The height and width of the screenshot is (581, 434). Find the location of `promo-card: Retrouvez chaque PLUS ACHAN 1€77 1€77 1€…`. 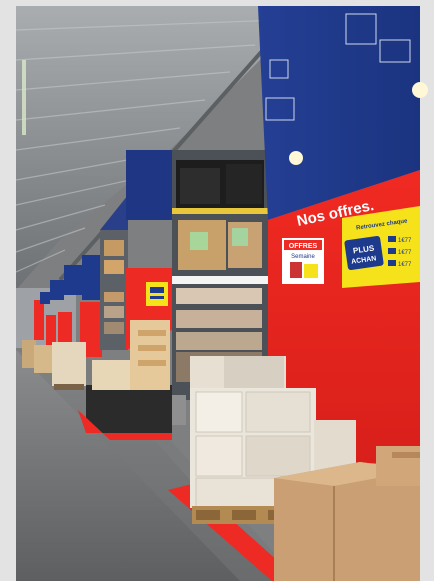

promo-card: Retrouvez chaque PLUS ACHAN 1€77 1€77 1€… is located at coordinates (381, 247).